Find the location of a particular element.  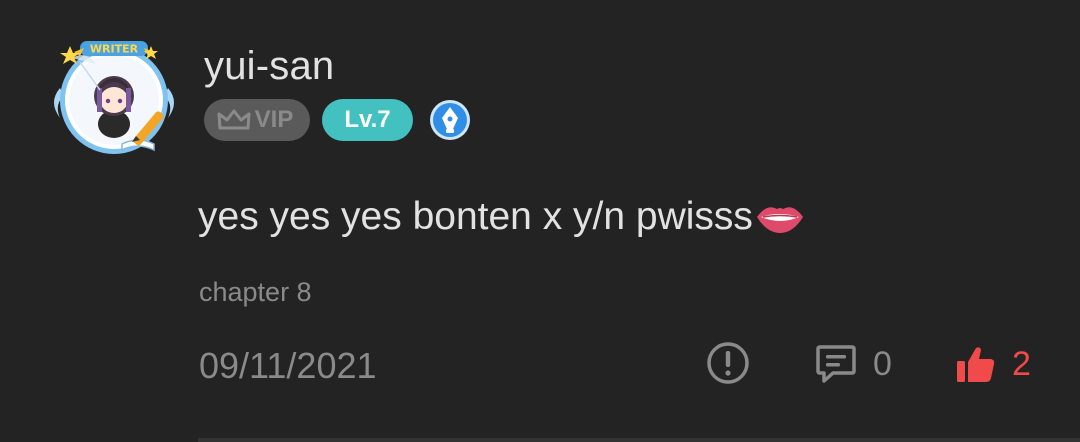

reply-button: 0 is located at coordinates (853, 364).